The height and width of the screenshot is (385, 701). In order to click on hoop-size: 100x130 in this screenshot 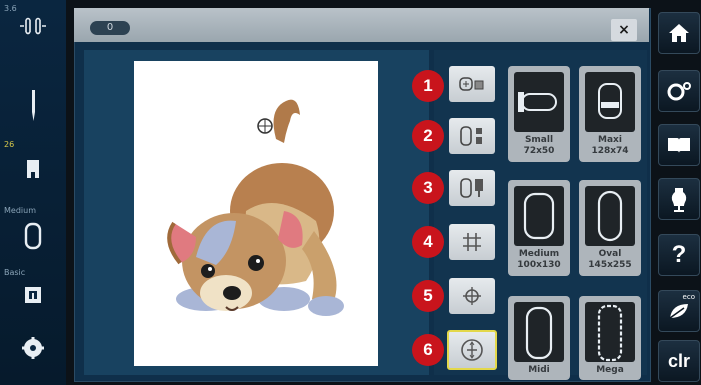, I will do `click(539, 265)`.